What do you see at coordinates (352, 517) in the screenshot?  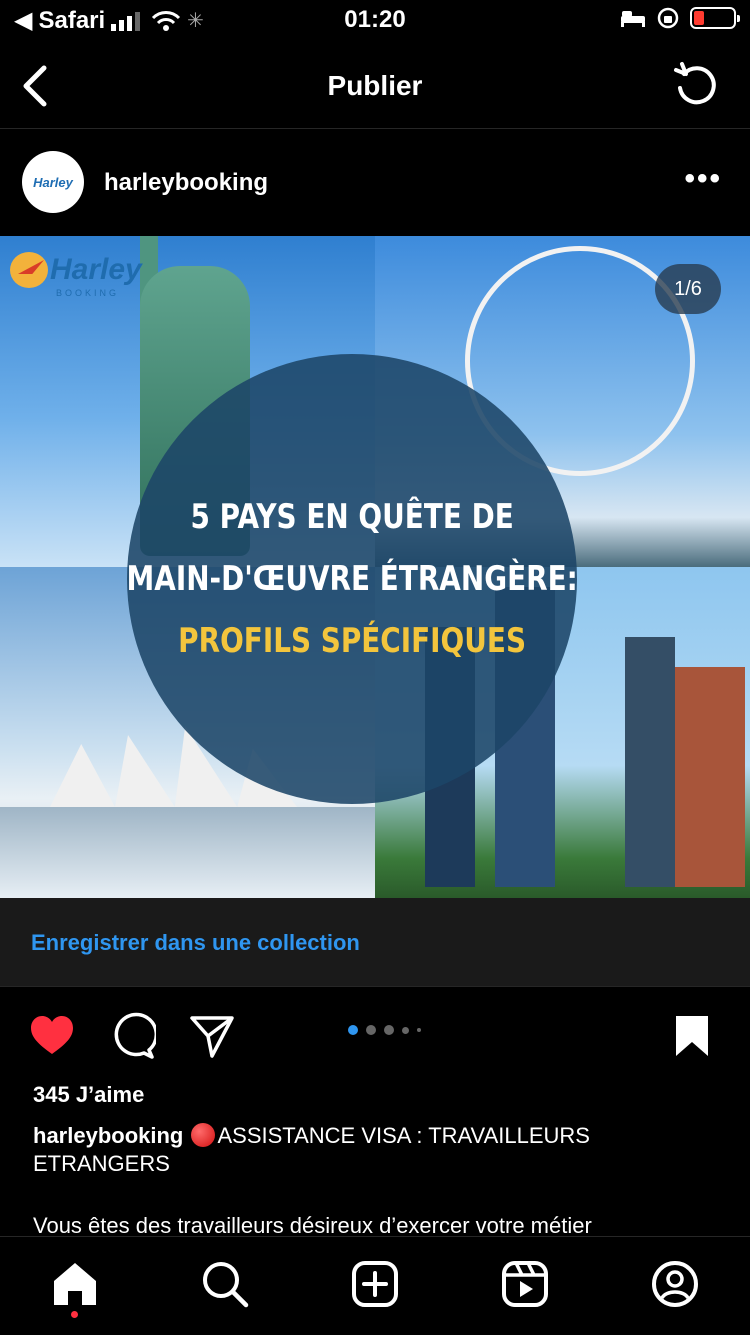 I see `headline-line-1: 5 PAYS EN QUÊTE DE` at bounding box center [352, 517].